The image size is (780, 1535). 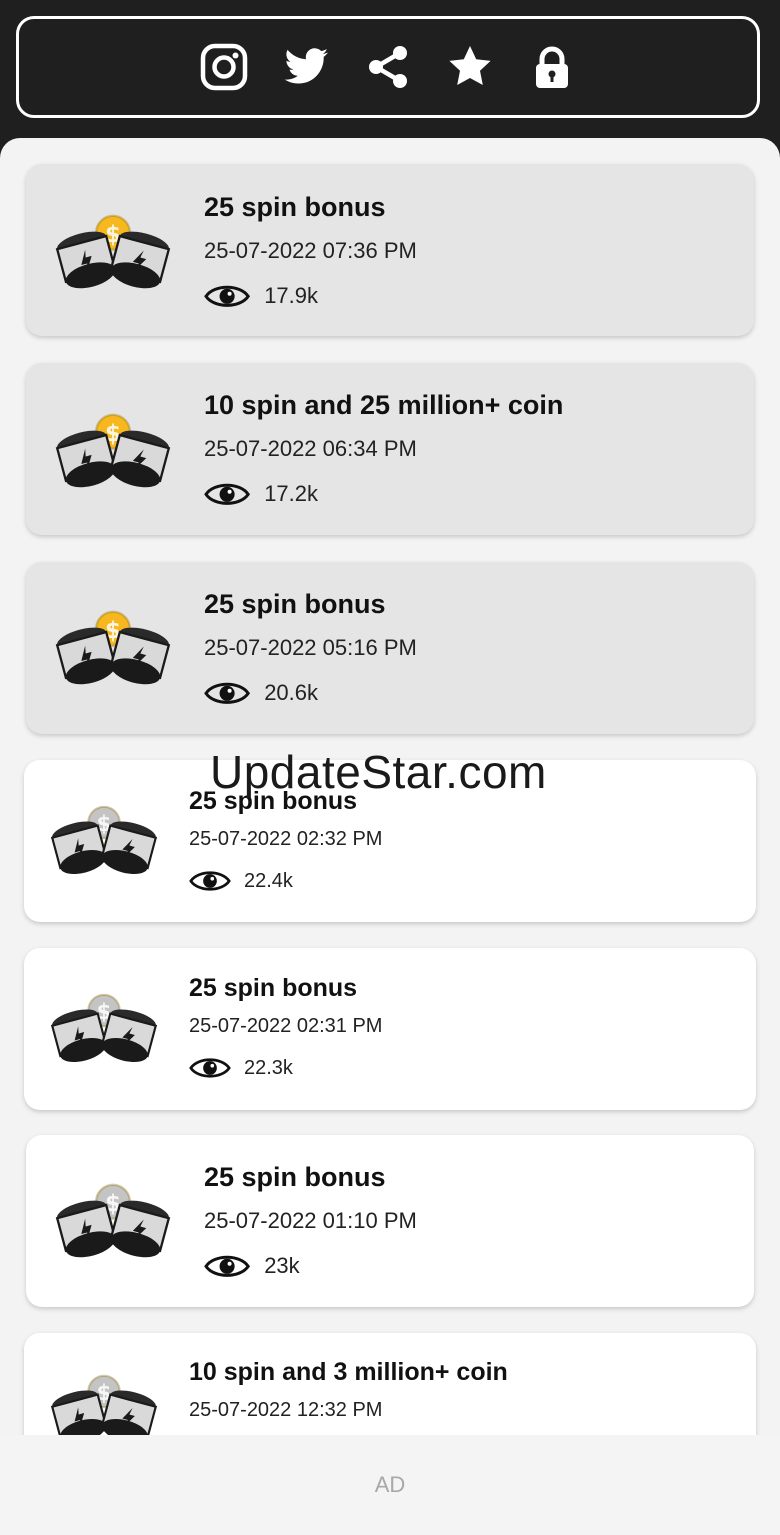 I want to click on post-views: 20.6k, so click(x=261, y=693).